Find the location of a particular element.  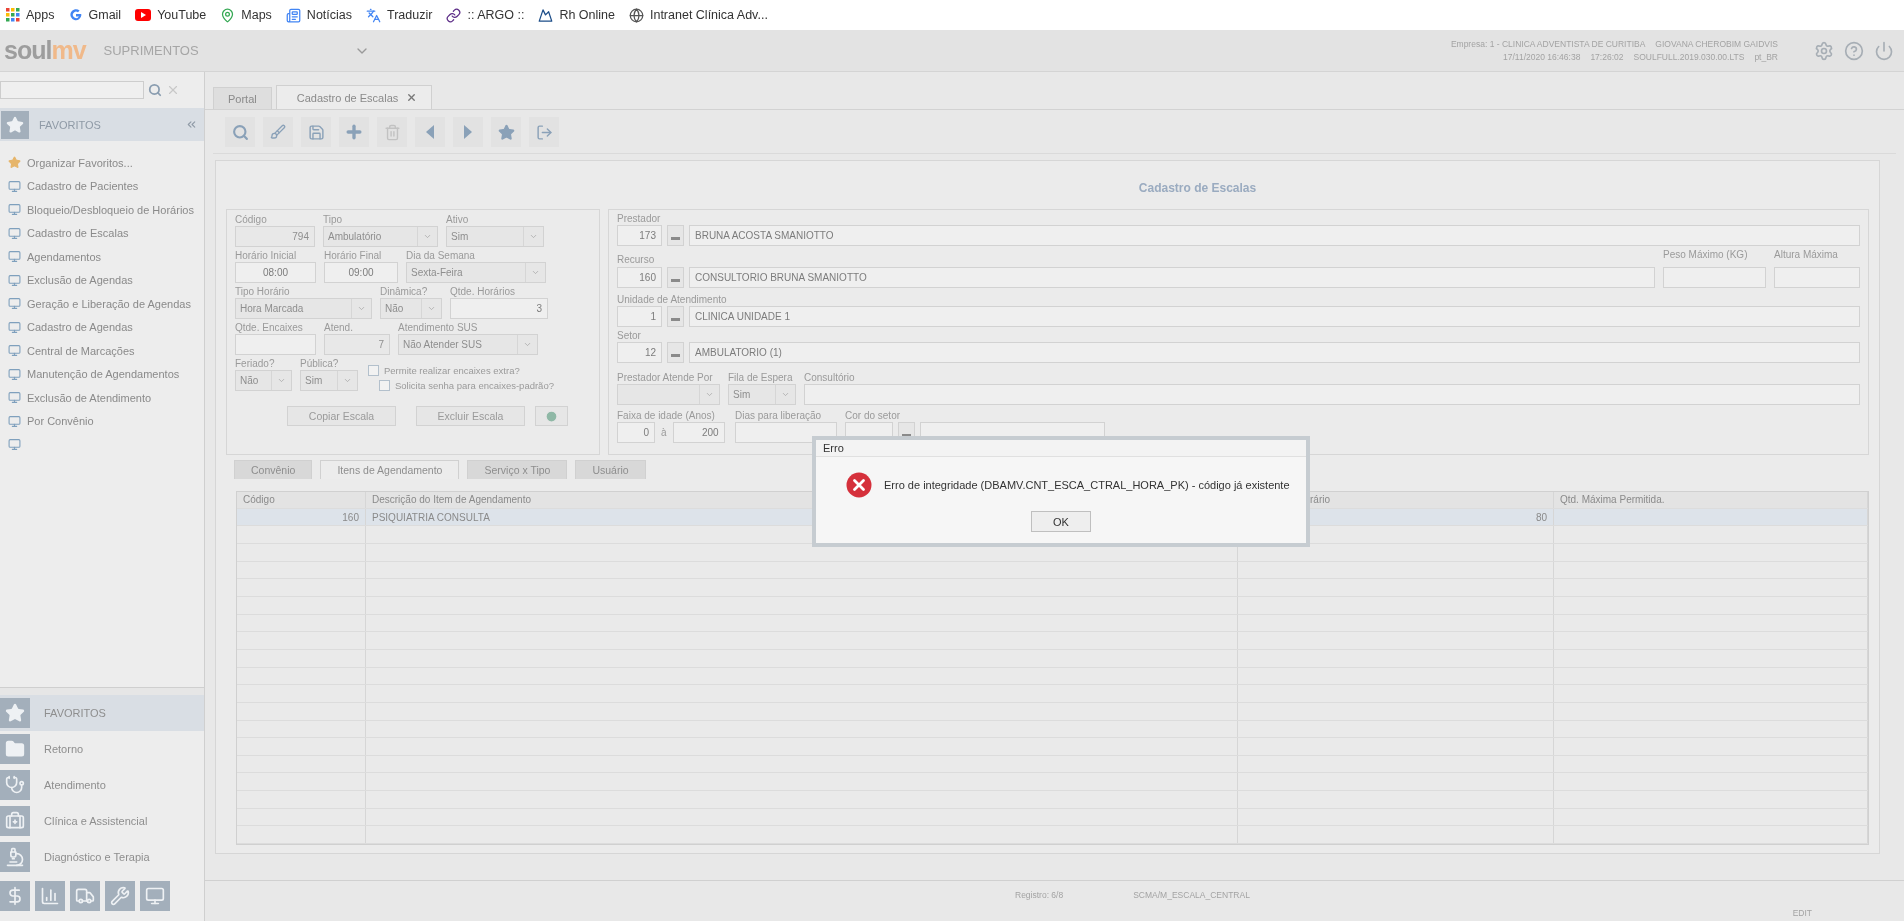

favorite-item: Cadastro de Escalas is located at coordinates (102, 233).